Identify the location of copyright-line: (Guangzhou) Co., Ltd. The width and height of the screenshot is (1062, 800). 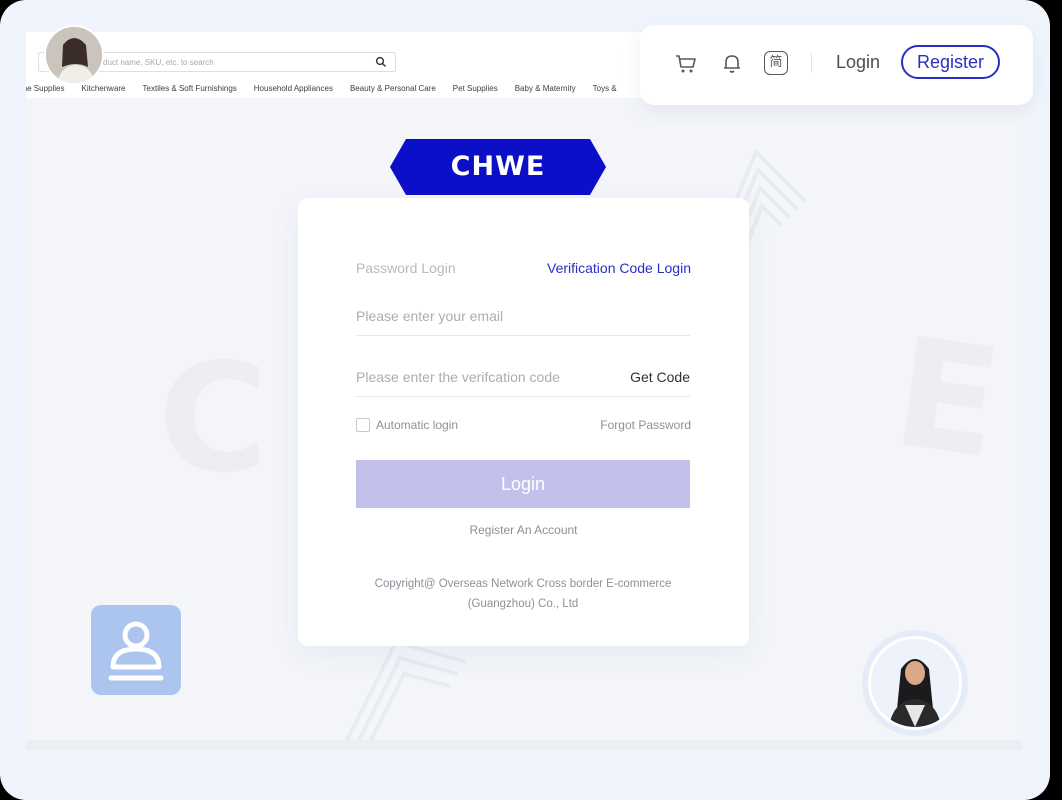
(523, 604).